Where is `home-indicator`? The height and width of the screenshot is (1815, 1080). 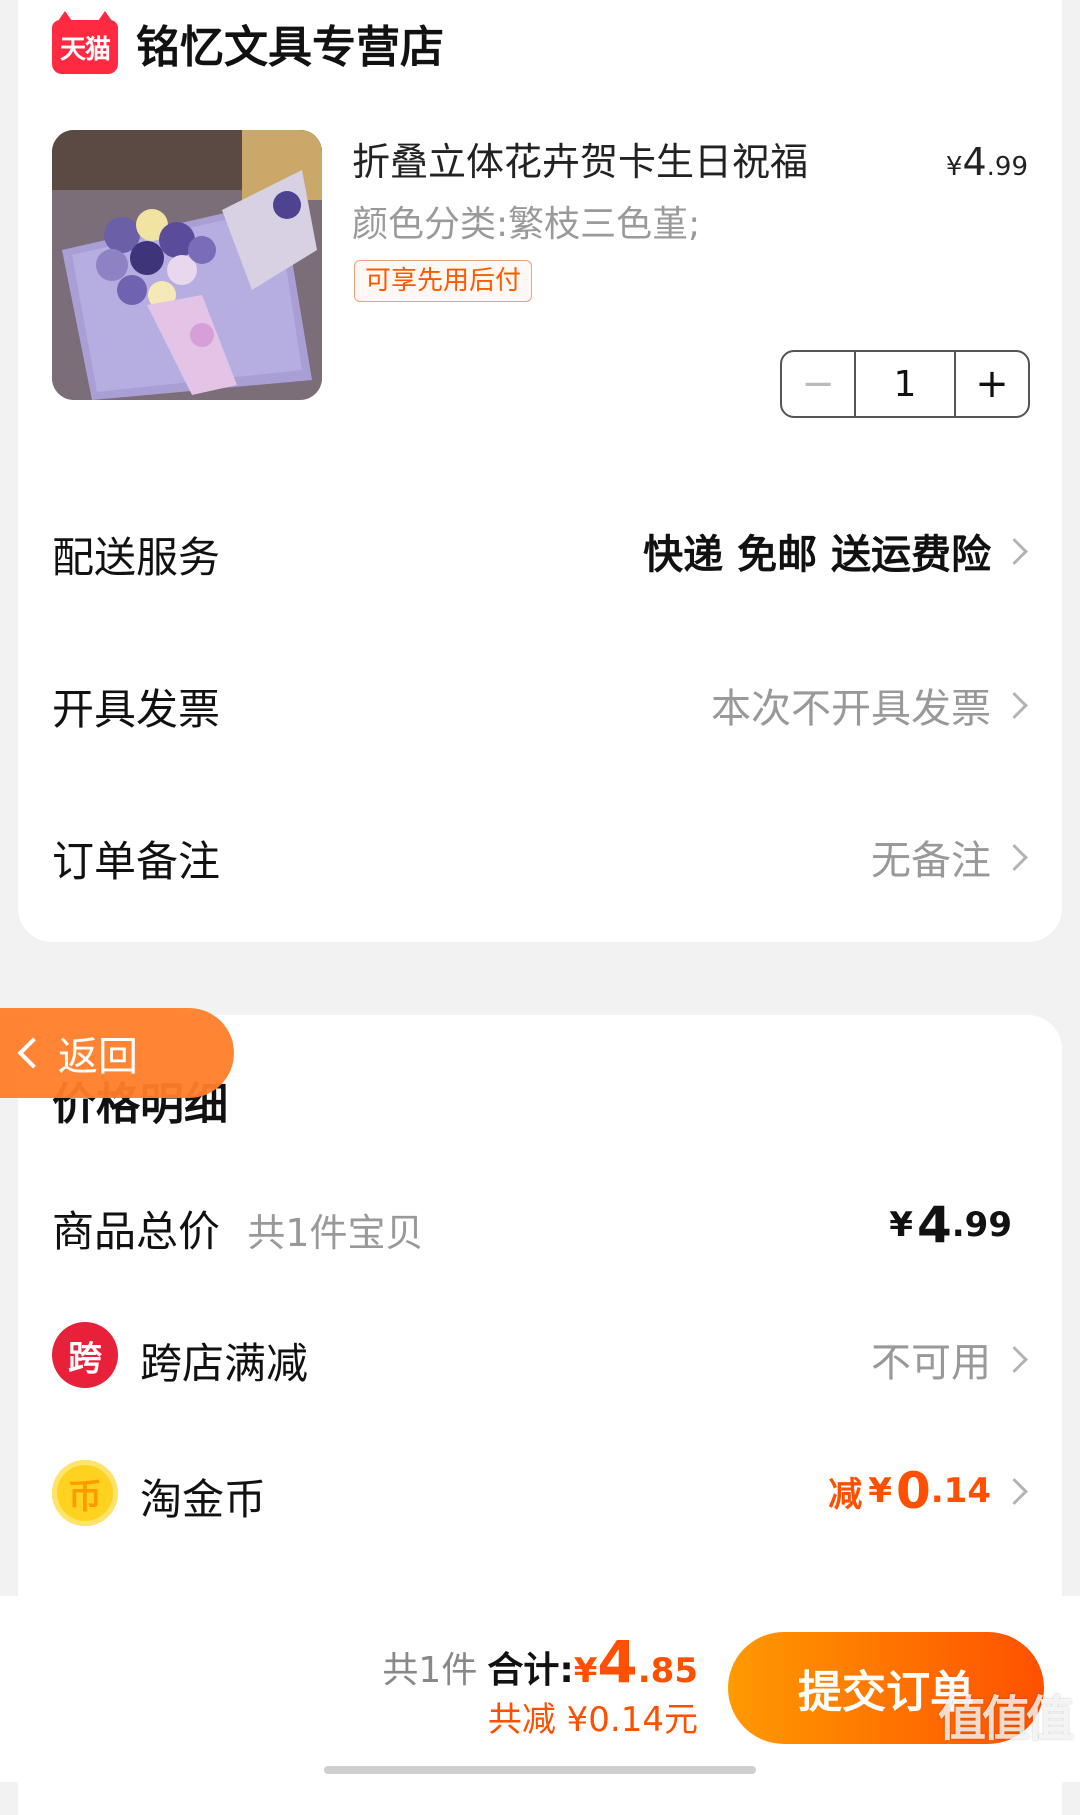 home-indicator is located at coordinates (540, 1770).